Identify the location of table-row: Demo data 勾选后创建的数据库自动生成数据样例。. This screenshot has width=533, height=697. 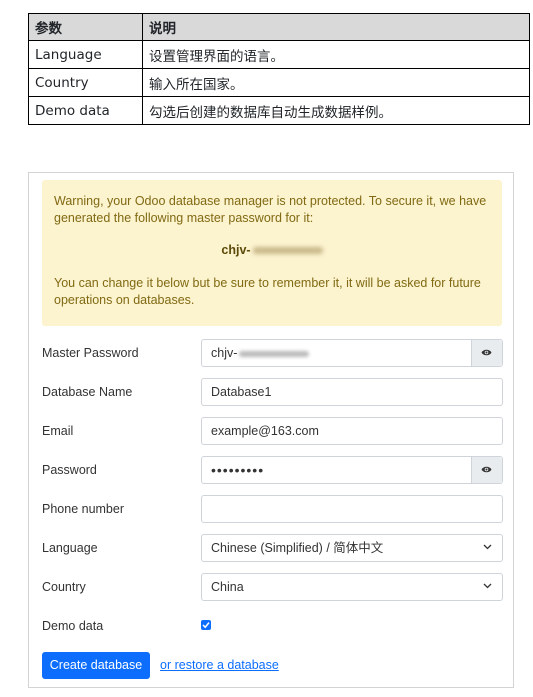
(279, 110).